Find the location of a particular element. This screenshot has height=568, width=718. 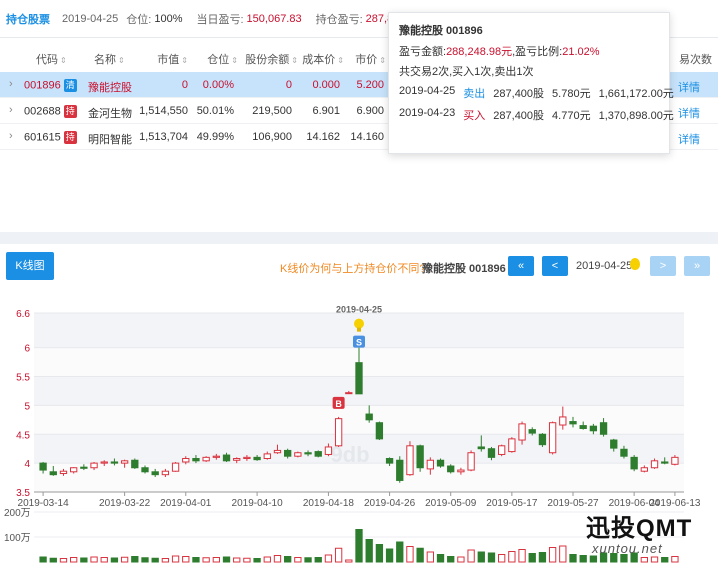

sell-marker-label: S is located at coordinates (359, 343).